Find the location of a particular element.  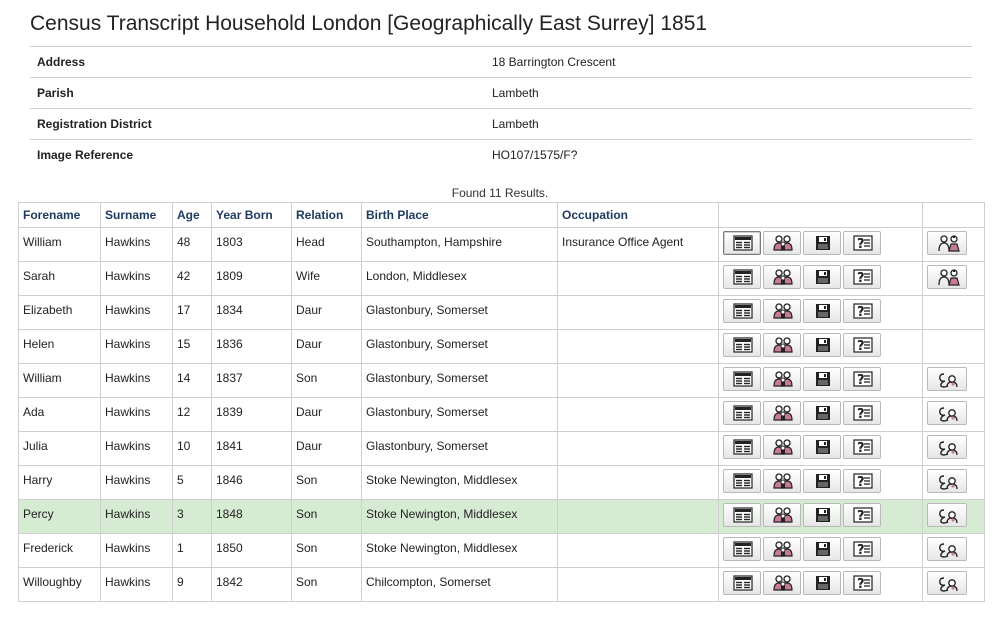

row-actions: ? is located at coordinates (820, 516).